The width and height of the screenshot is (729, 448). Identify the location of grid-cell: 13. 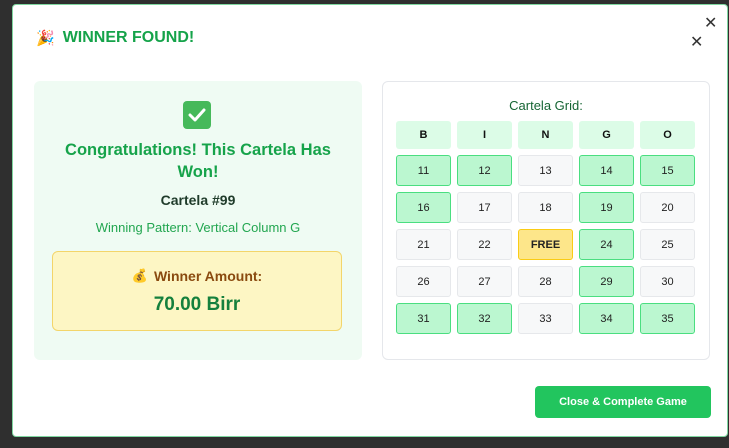
(545, 170).